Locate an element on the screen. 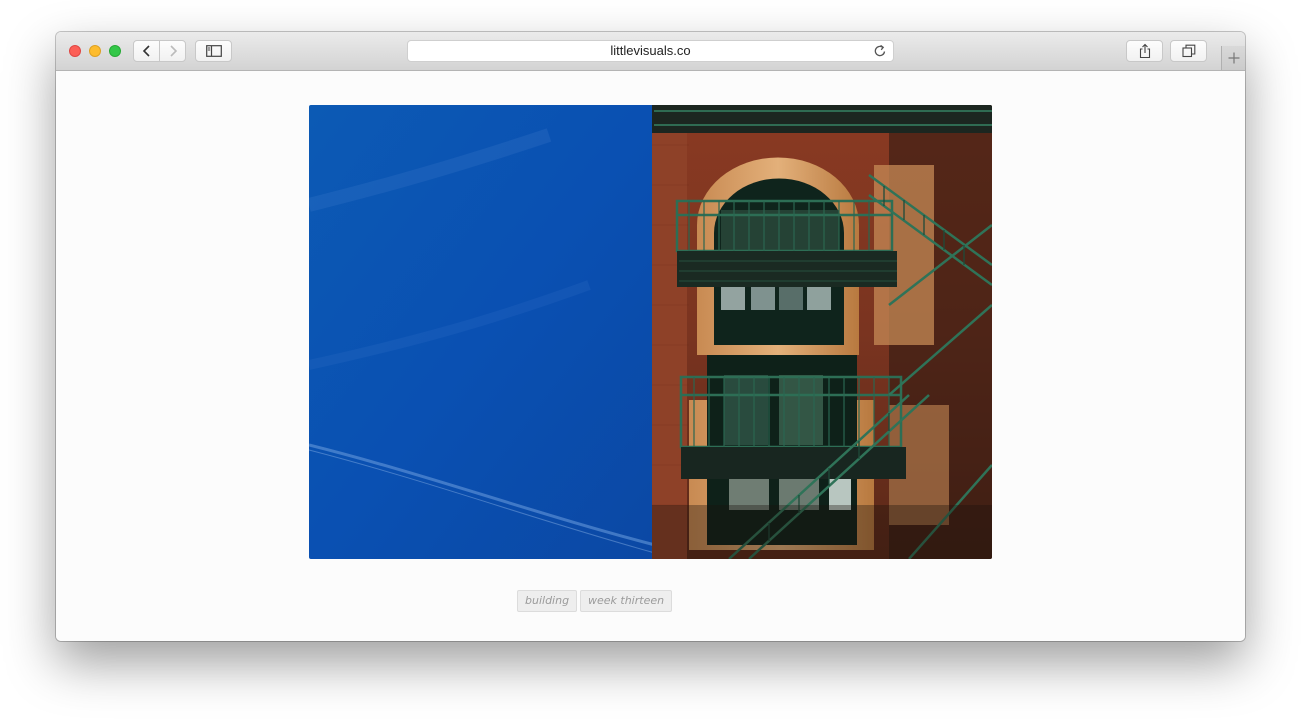 This screenshot has height=721, width=1301. tabs-overview-button is located at coordinates (1188, 51).